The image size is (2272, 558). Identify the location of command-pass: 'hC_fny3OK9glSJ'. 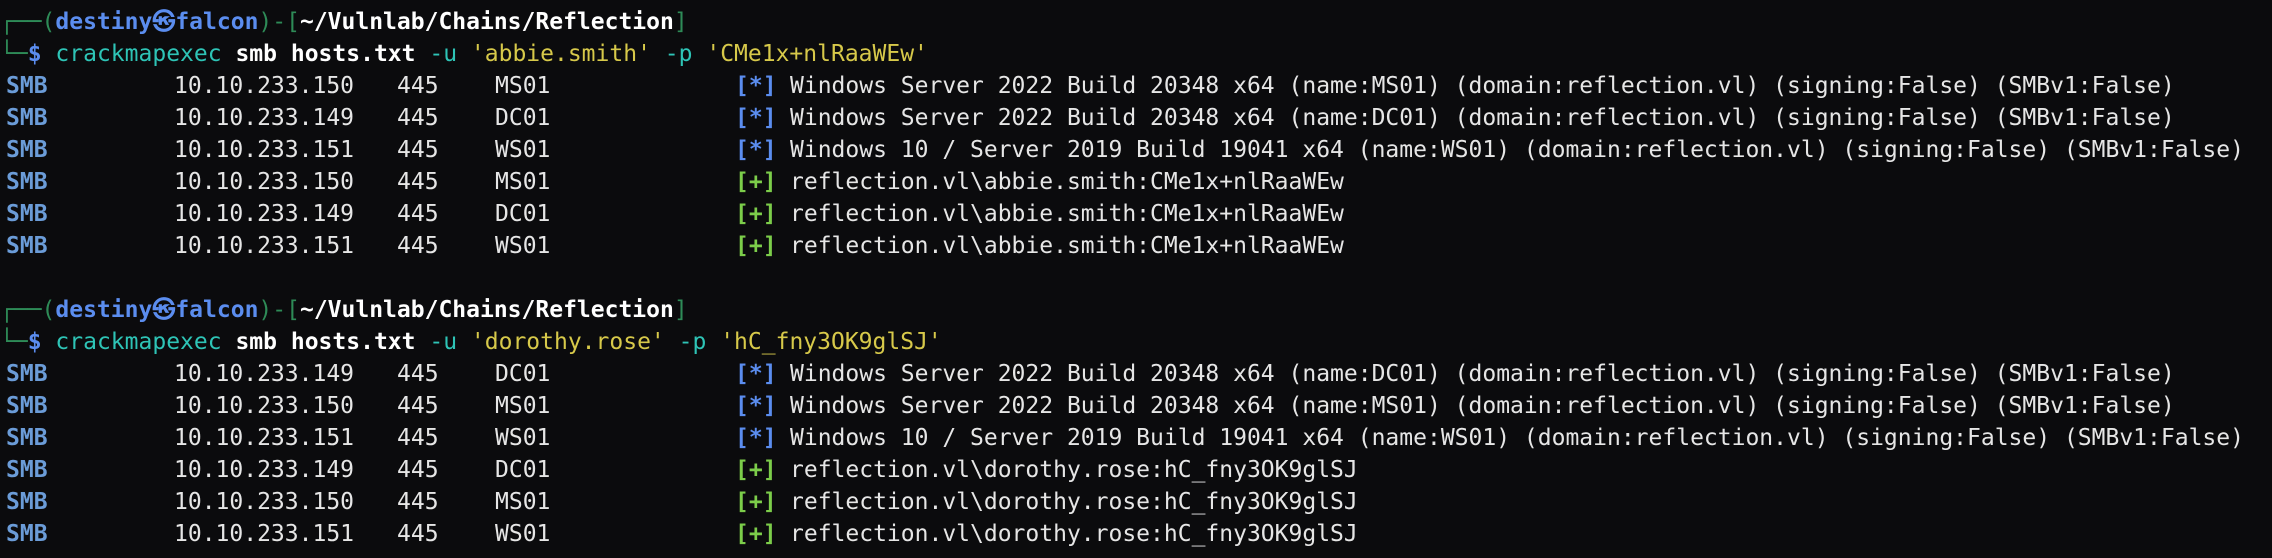
(831, 342).